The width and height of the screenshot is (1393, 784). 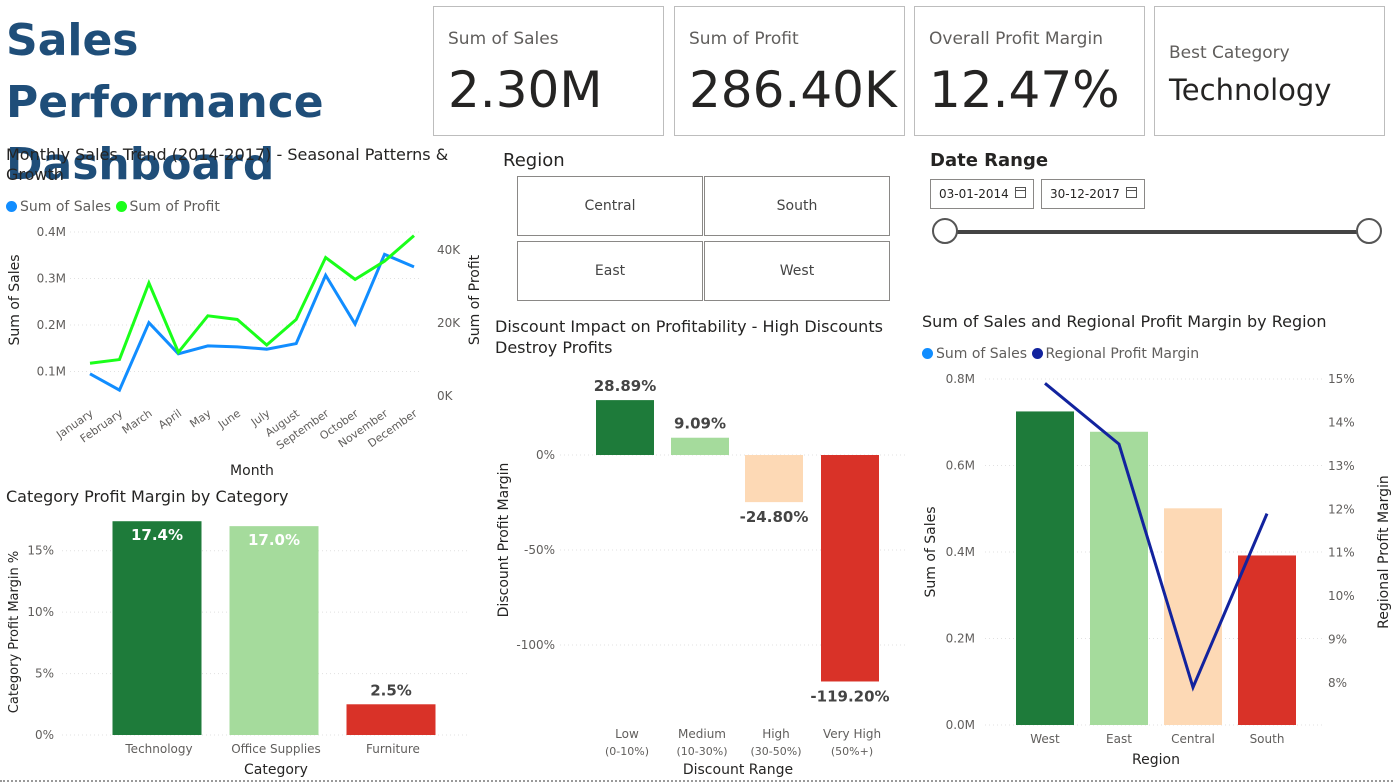 What do you see at coordinates (989, 160) in the screenshot?
I see `date-slicer-title: Date Range` at bounding box center [989, 160].